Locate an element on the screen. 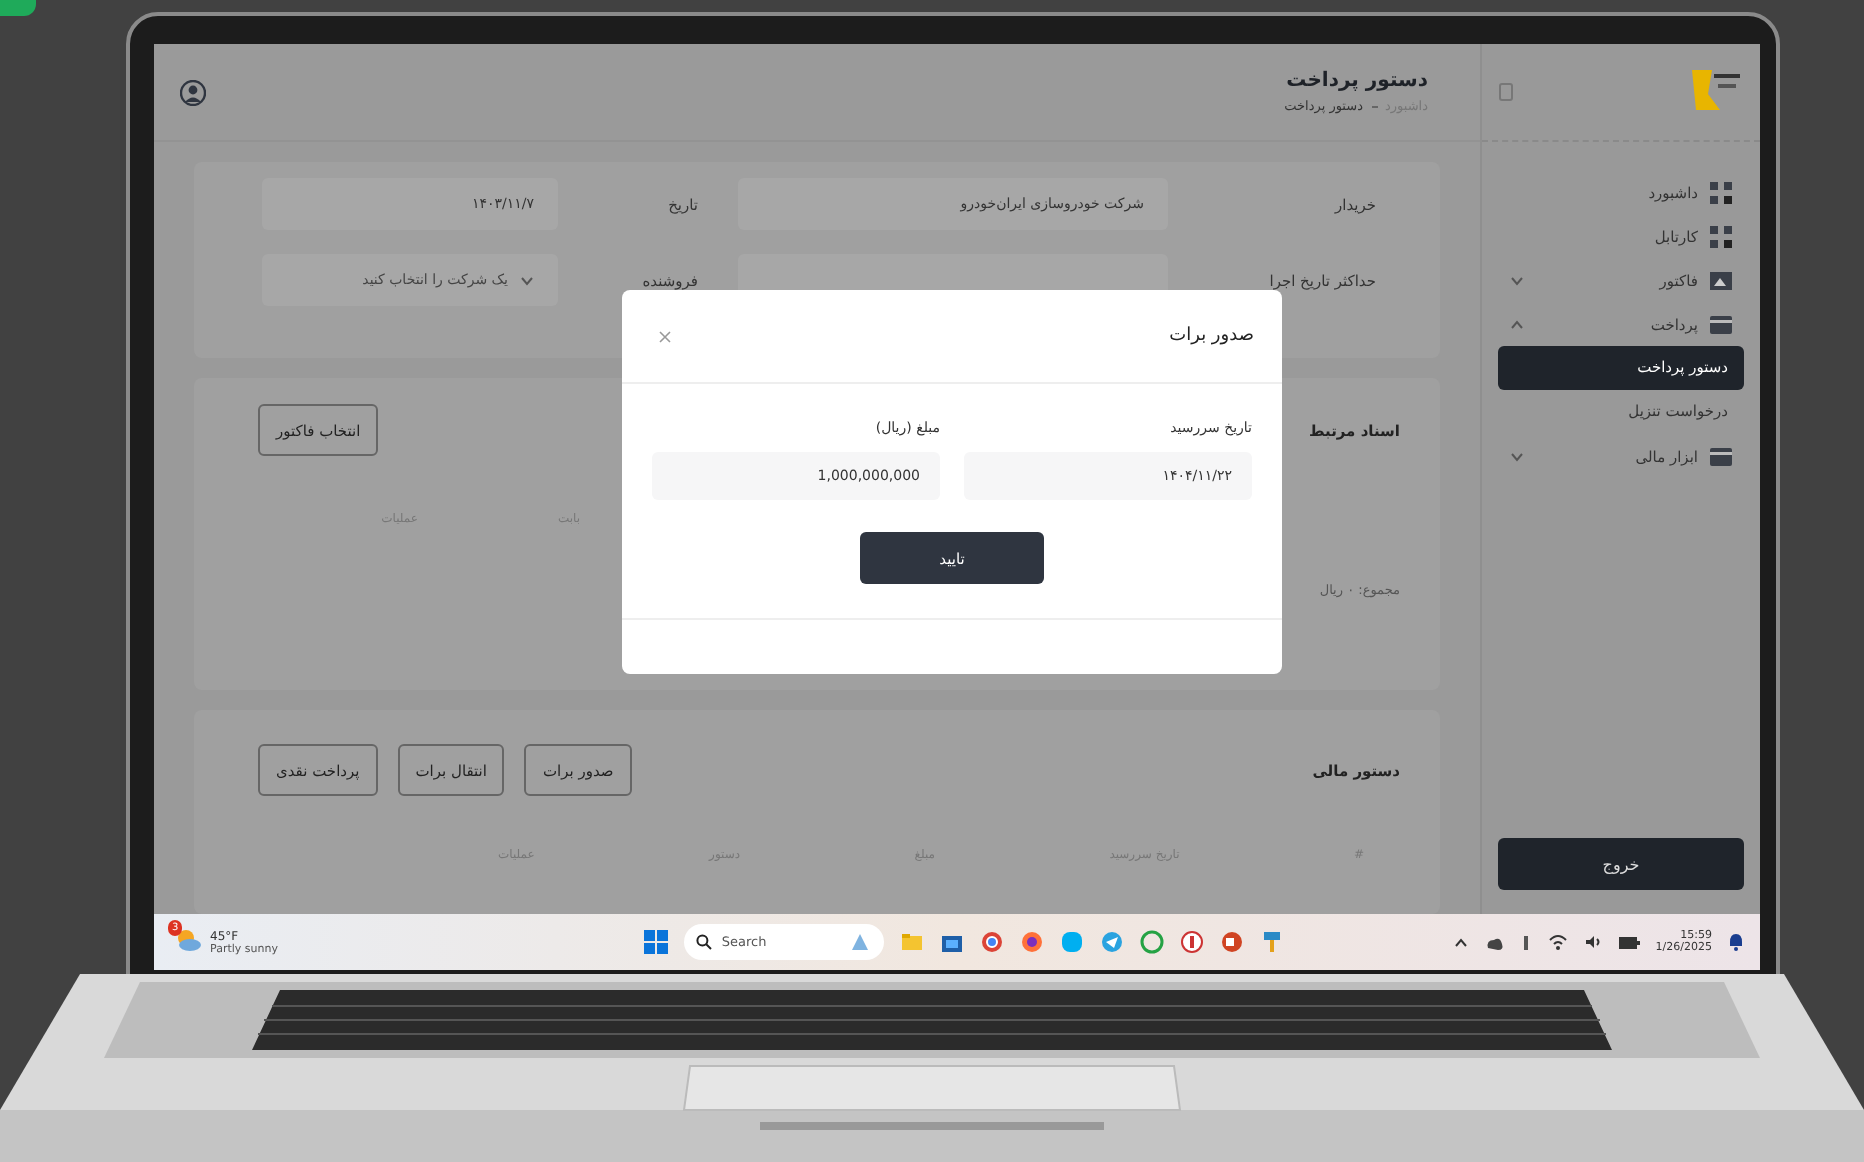  ring-icon is located at coordinates (1191, 942).